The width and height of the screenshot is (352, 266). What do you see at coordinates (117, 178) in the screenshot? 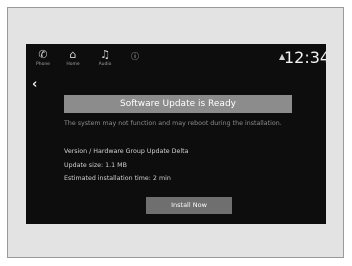
I see `install-time-text: Estimated installation time: 2 min` at bounding box center [117, 178].